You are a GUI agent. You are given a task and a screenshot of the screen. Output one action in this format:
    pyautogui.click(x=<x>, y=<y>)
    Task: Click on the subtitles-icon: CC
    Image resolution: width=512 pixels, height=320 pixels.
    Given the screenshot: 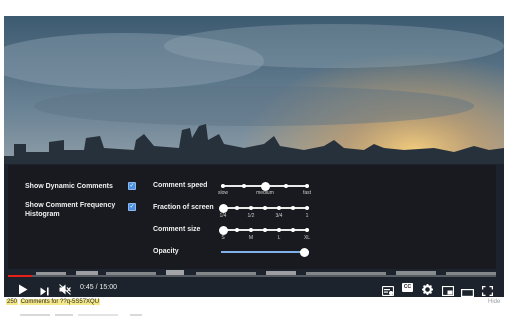 What is the action you would take?
    pyautogui.click(x=407, y=287)
    